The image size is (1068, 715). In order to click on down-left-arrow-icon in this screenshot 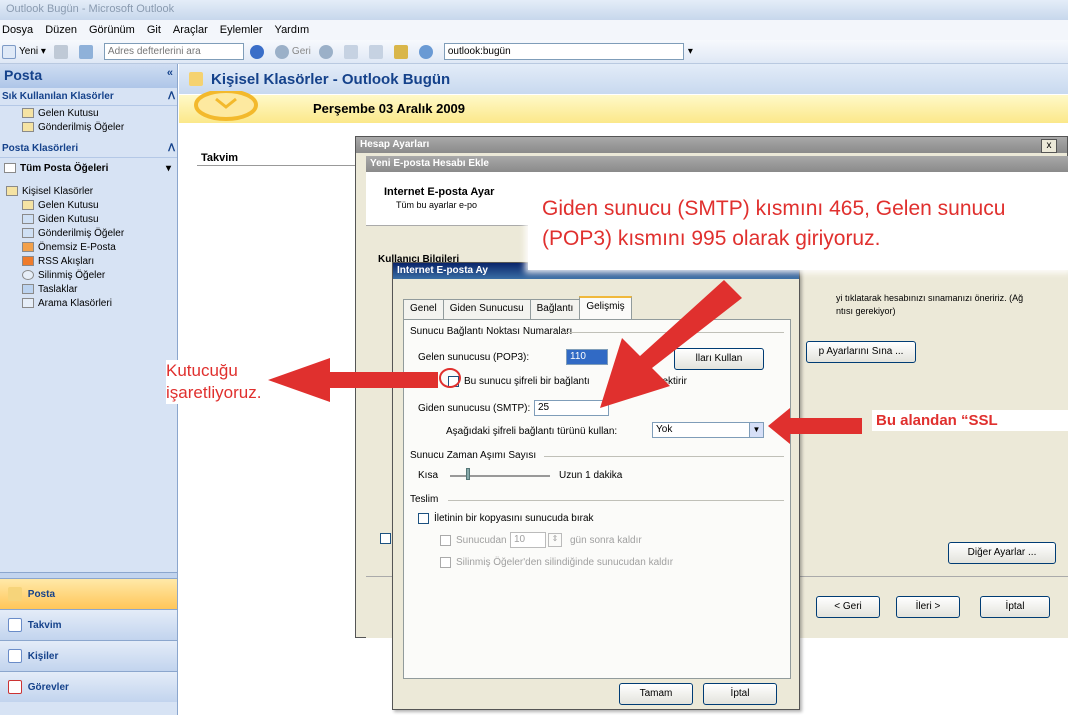, I will do `click(671, 344)`.